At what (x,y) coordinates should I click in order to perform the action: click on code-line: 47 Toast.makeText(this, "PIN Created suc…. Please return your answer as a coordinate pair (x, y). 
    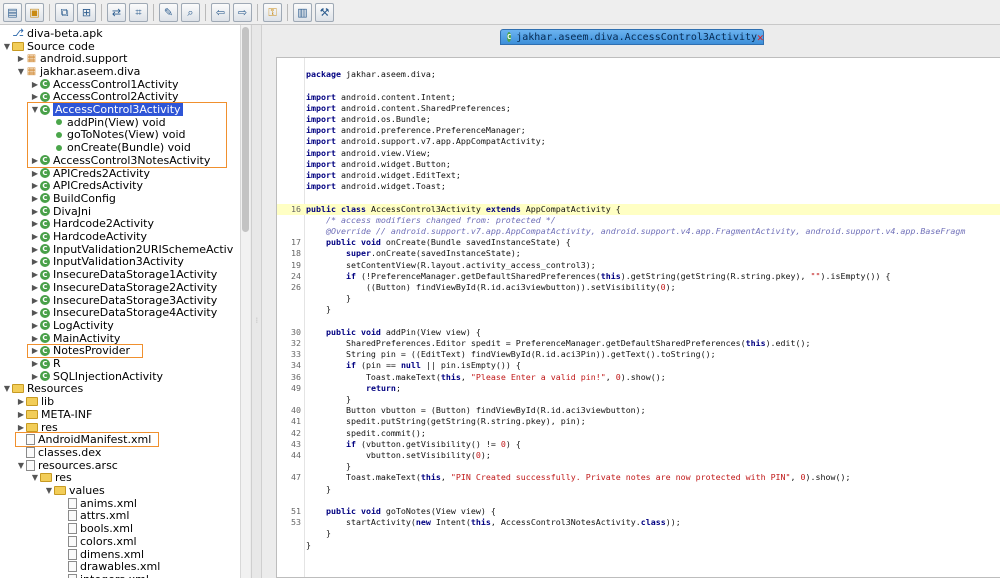
    Looking at the image, I should click on (638, 477).